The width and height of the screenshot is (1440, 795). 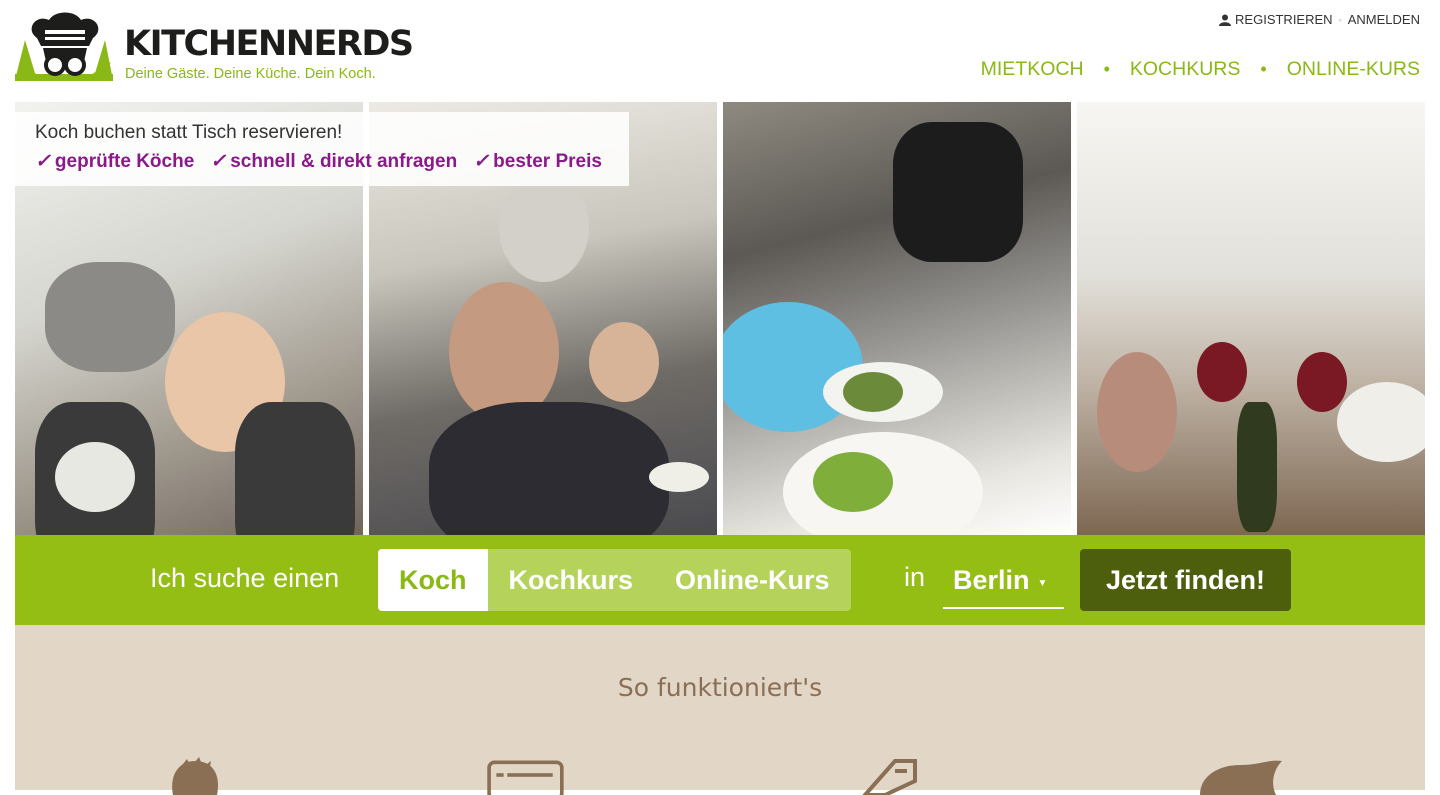 What do you see at coordinates (245, 578) in the screenshot?
I see `search-prefix: Ich suche einen` at bounding box center [245, 578].